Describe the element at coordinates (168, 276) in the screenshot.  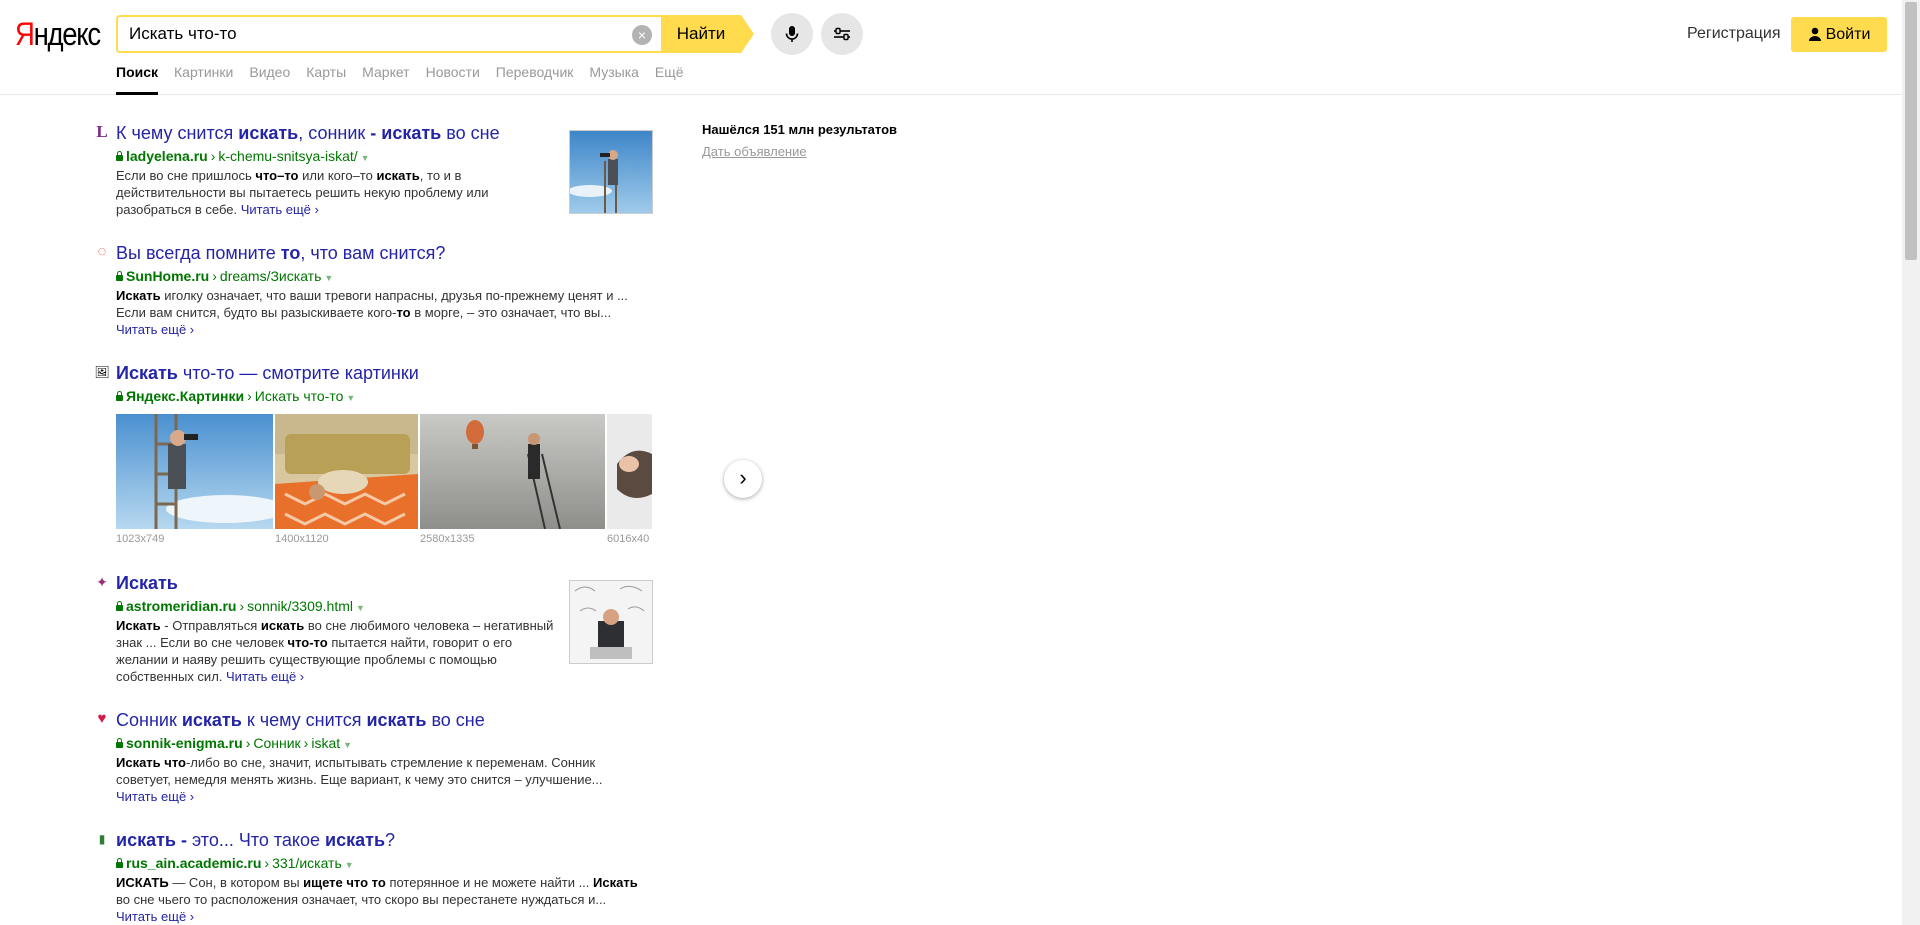
I see `result-host: SunHome.ru` at that location.